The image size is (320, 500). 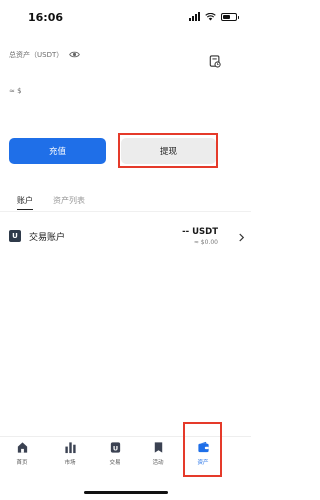 What do you see at coordinates (46, 17) in the screenshot?
I see `status-time: 16:06` at bounding box center [46, 17].